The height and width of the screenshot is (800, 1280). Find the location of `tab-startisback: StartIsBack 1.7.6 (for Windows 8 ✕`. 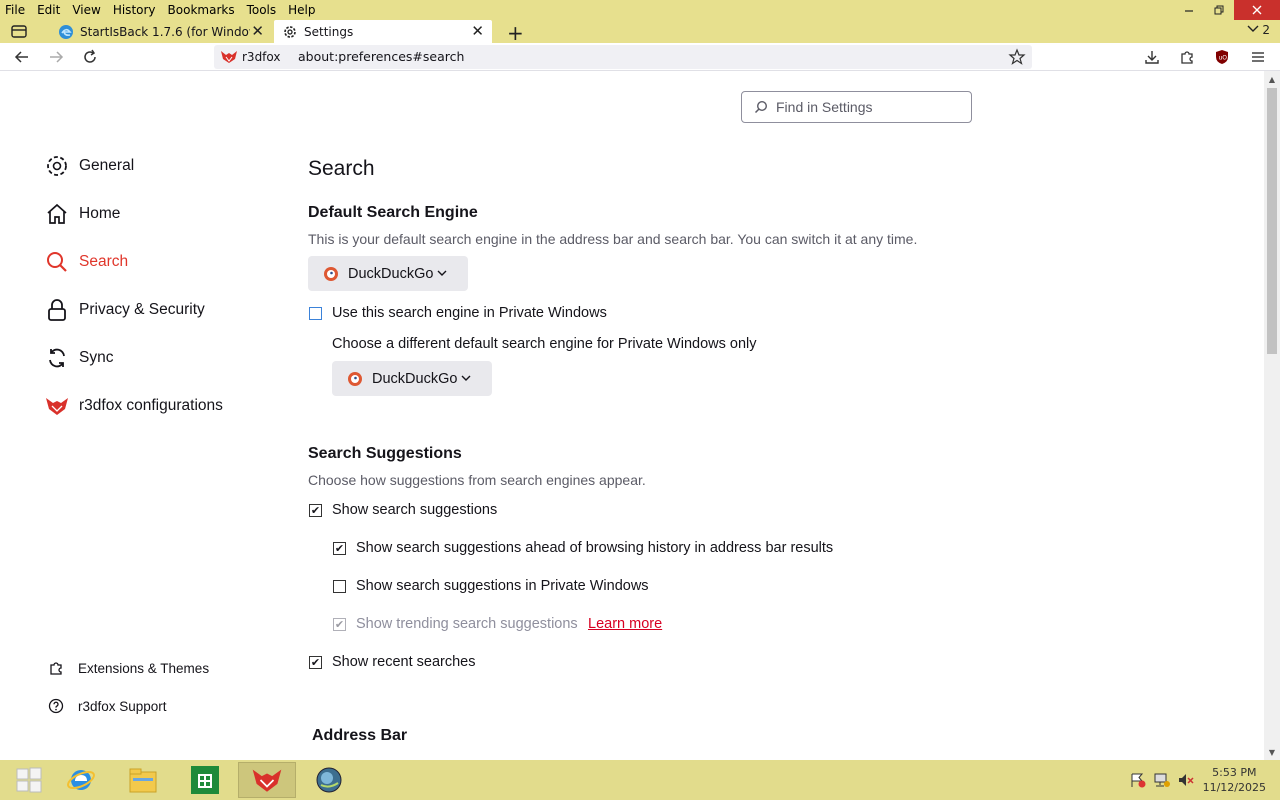

tab-startisback: StartIsBack 1.7.6 (for Windows 8 ✕ is located at coordinates (161, 31).